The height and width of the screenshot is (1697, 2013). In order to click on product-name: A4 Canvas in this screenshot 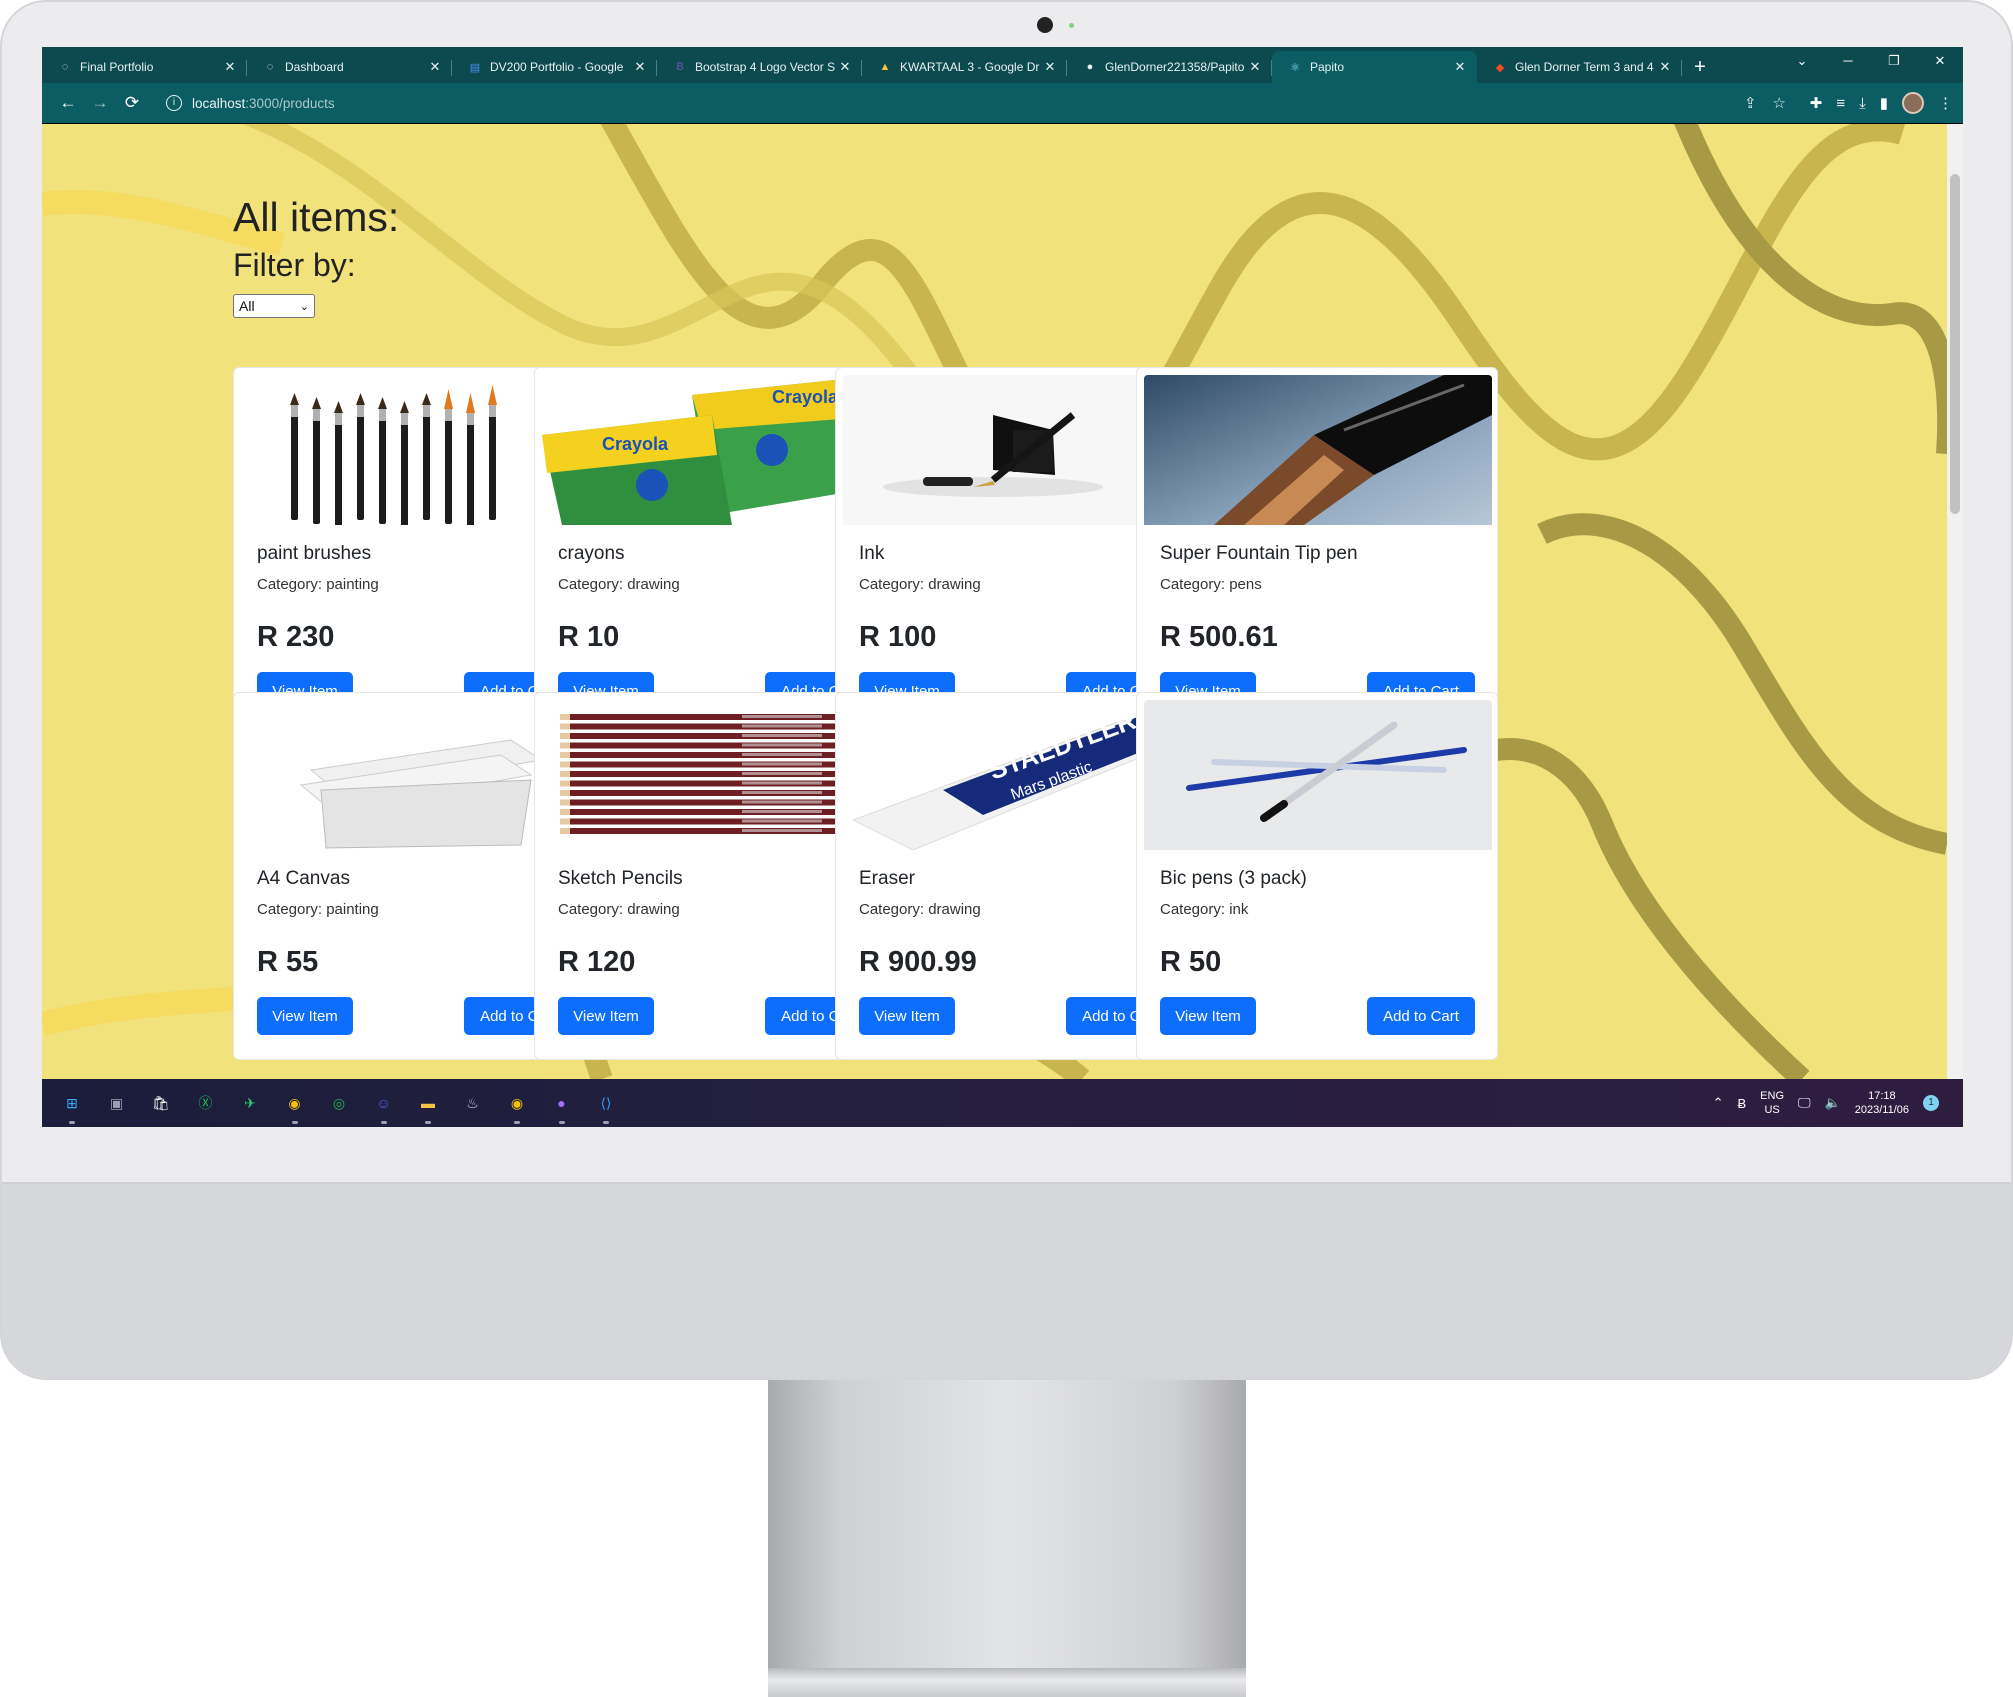, I will do `click(303, 878)`.